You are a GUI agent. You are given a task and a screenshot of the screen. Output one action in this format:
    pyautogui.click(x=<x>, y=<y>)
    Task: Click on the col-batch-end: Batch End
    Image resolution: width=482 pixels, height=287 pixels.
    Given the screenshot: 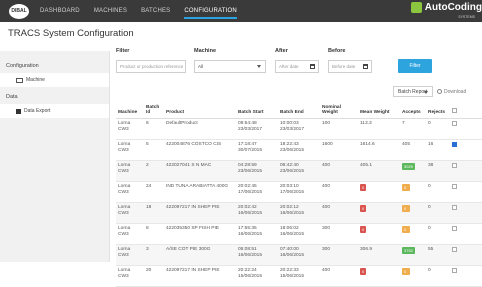 What is the action you would take?
    pyautogui.click(x=299, y=108)
    